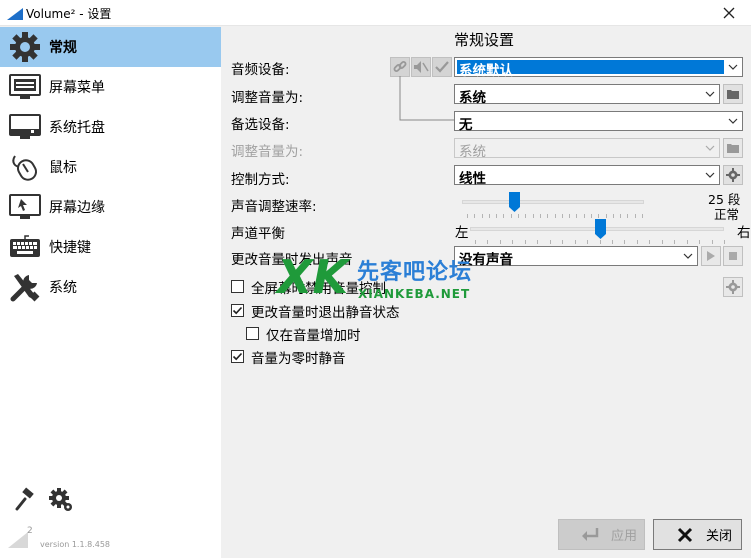 This screenshot has height=558, width=751. I want to click on control-mode-settings-button, so click(733, 175).